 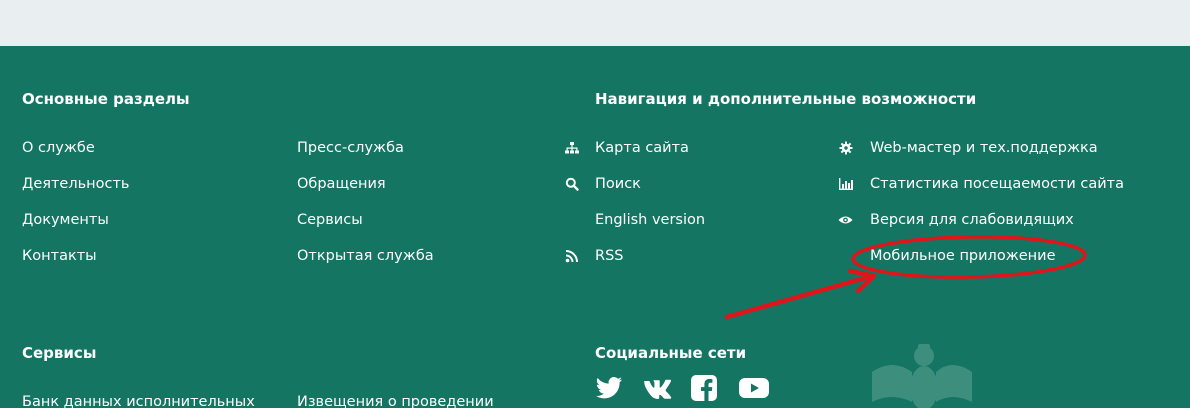 I want to click on mobile-app-label: Мобильное приложение, so click(x=963, y=256).